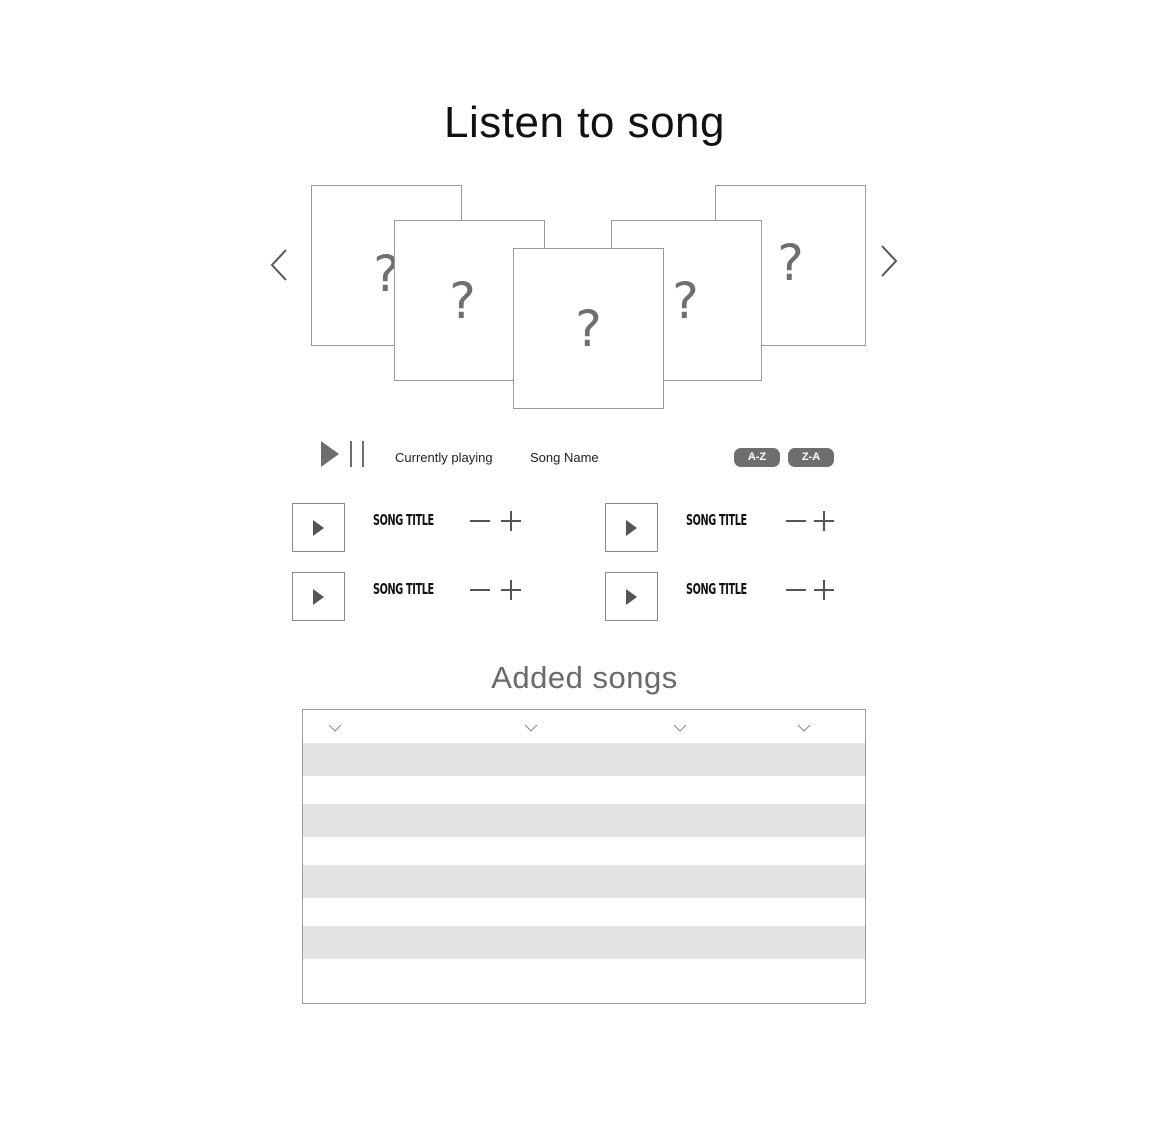 The image size is (1169, 1128). I want to click on chevron-right-icon, so click(889, 261).